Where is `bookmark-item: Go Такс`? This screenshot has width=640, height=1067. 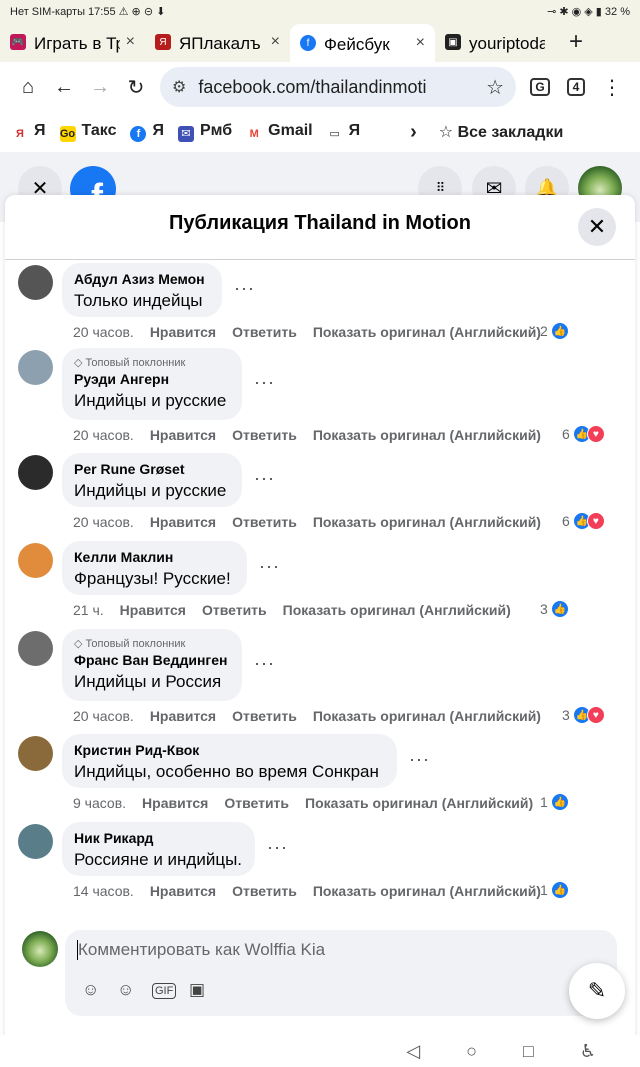
bookmark-item: Go Такс is located at coordinates (87, 132).